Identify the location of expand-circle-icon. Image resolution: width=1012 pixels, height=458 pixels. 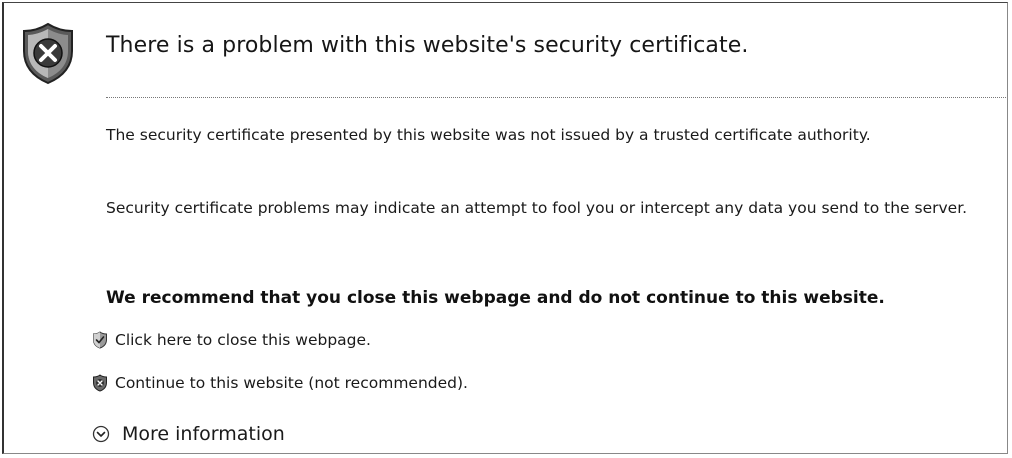
(101, 434).